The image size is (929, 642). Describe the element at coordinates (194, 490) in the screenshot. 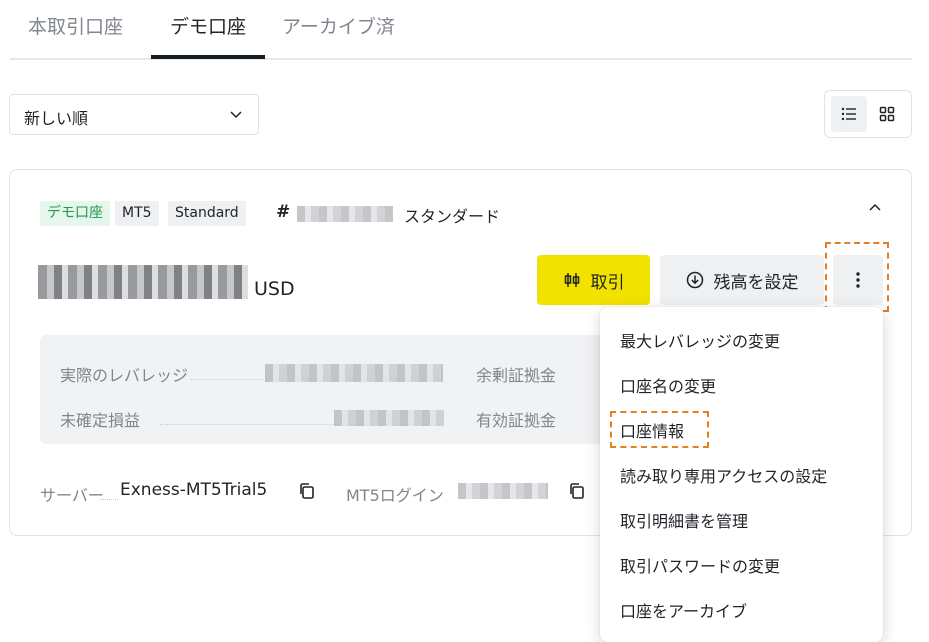

I see `server-value: Exness-MT5Trial5` at that location.